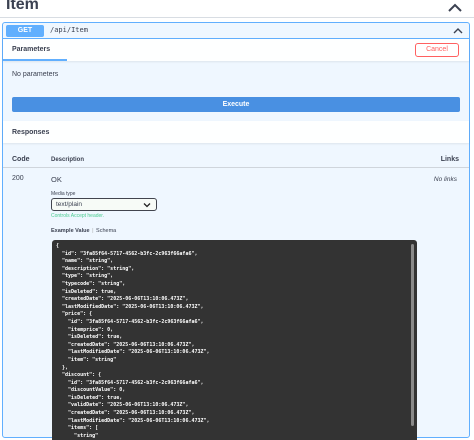 The image size is (474, 440). I want to click on parameters-header: Parameters Cancel, so click(236, 50).